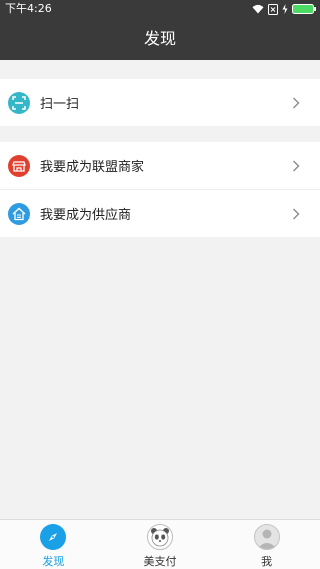 The width and height of the screenshot is (320, 569). Describe the element at coordinates (266, 537) in the screenshot. I see `user-avatar-icon` at that location.